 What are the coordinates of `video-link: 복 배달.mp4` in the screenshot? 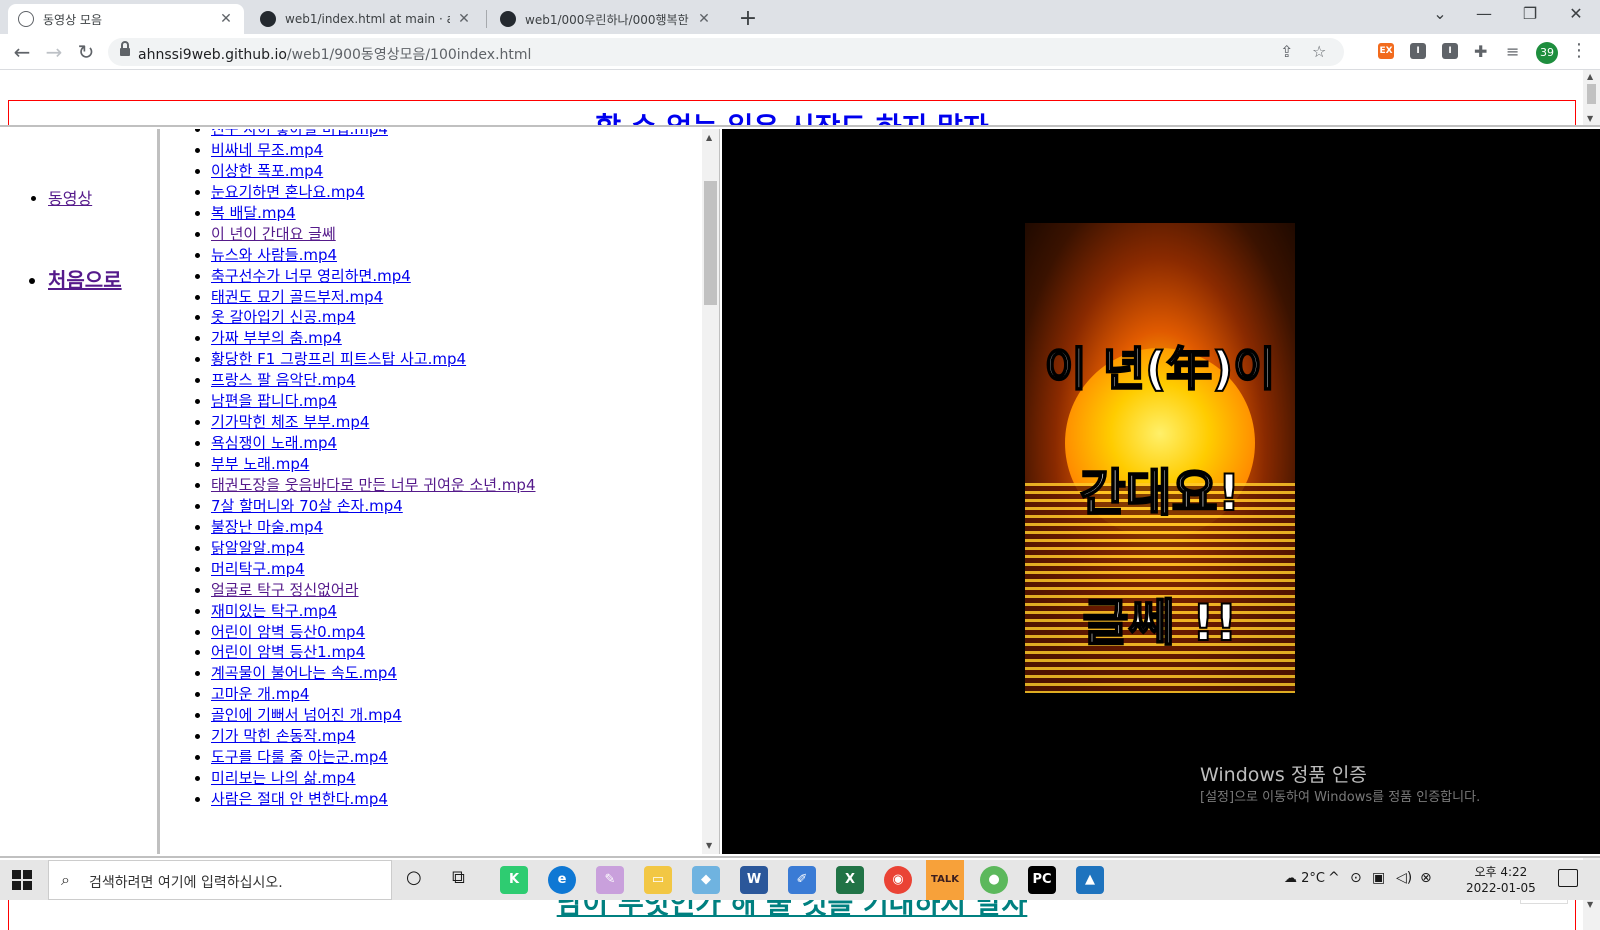 It's located at (253, 213).